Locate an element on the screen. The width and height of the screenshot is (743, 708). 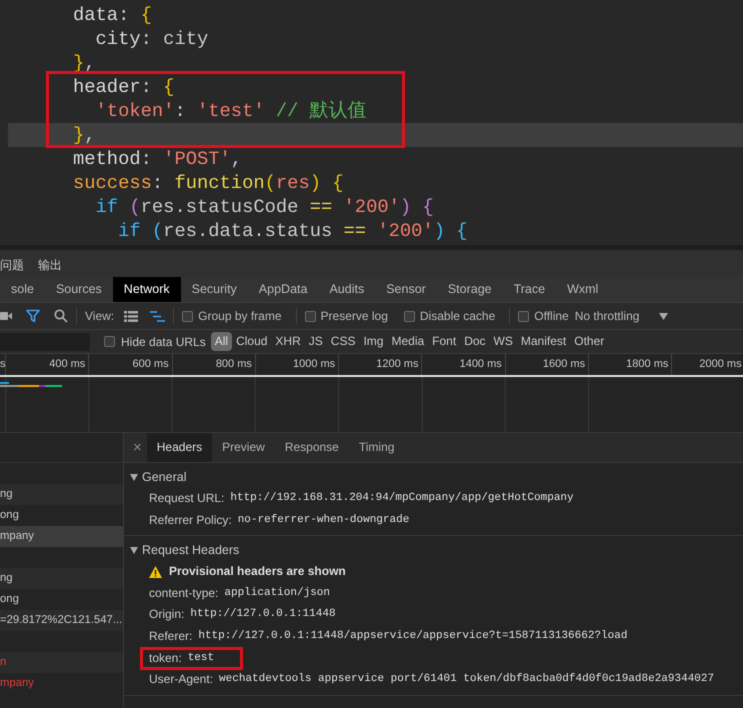
devtools-tab: Security is located at coordinates (214, 289).